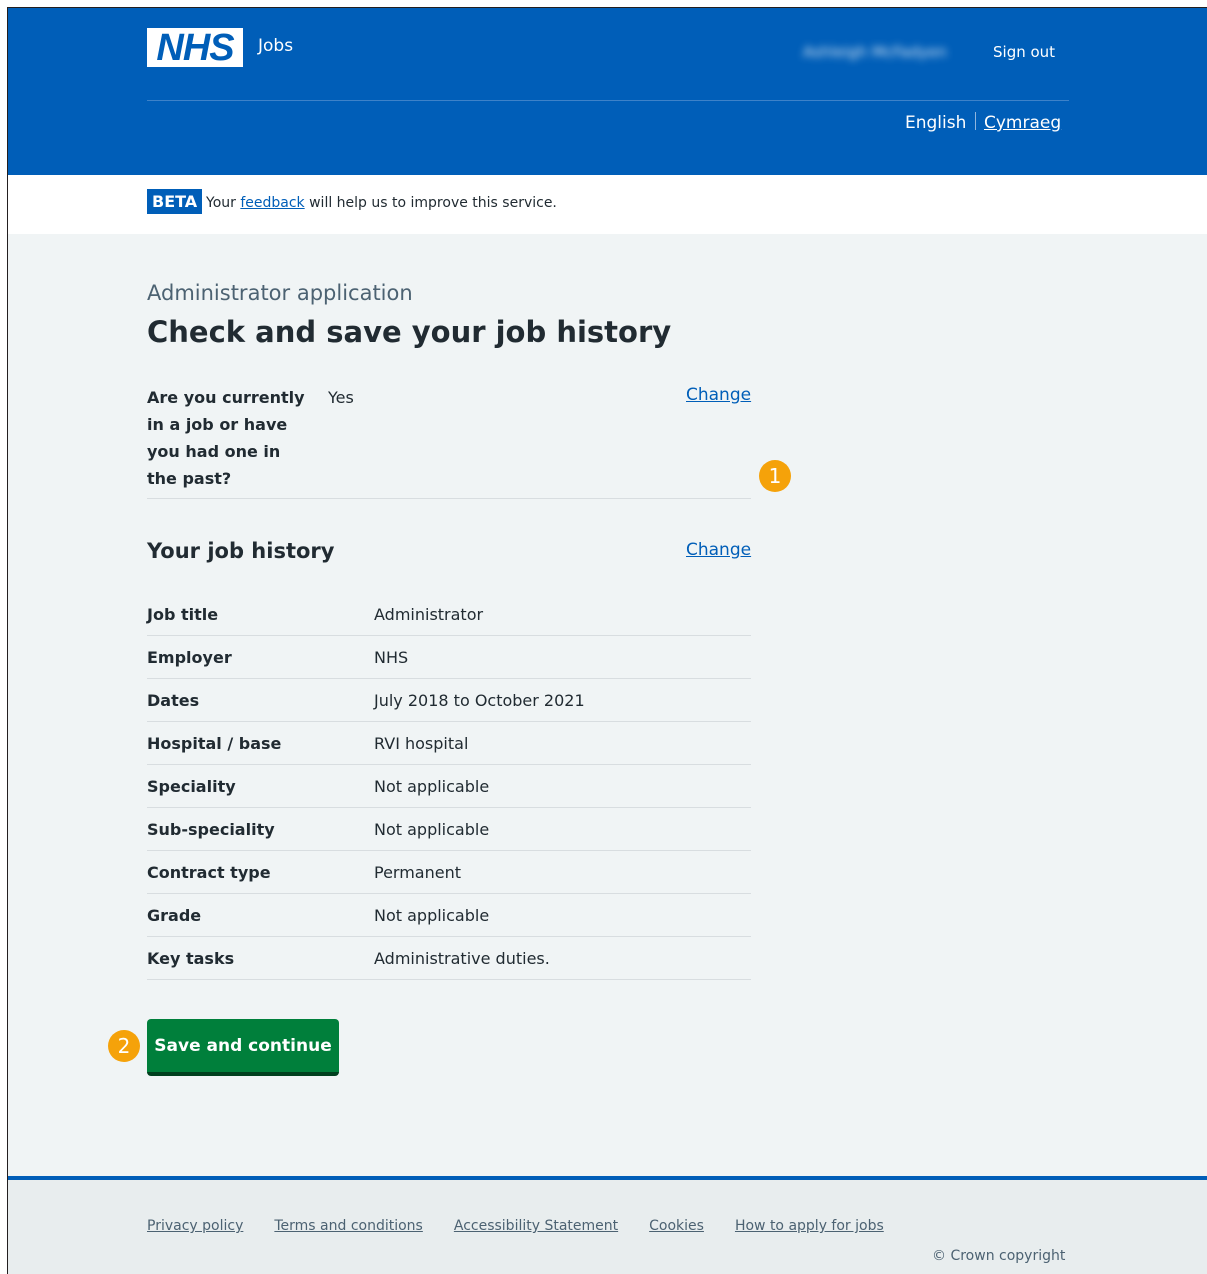 The image size is (1207, 1274). I want to click on beta-tag: BETA, so click(175, 201).